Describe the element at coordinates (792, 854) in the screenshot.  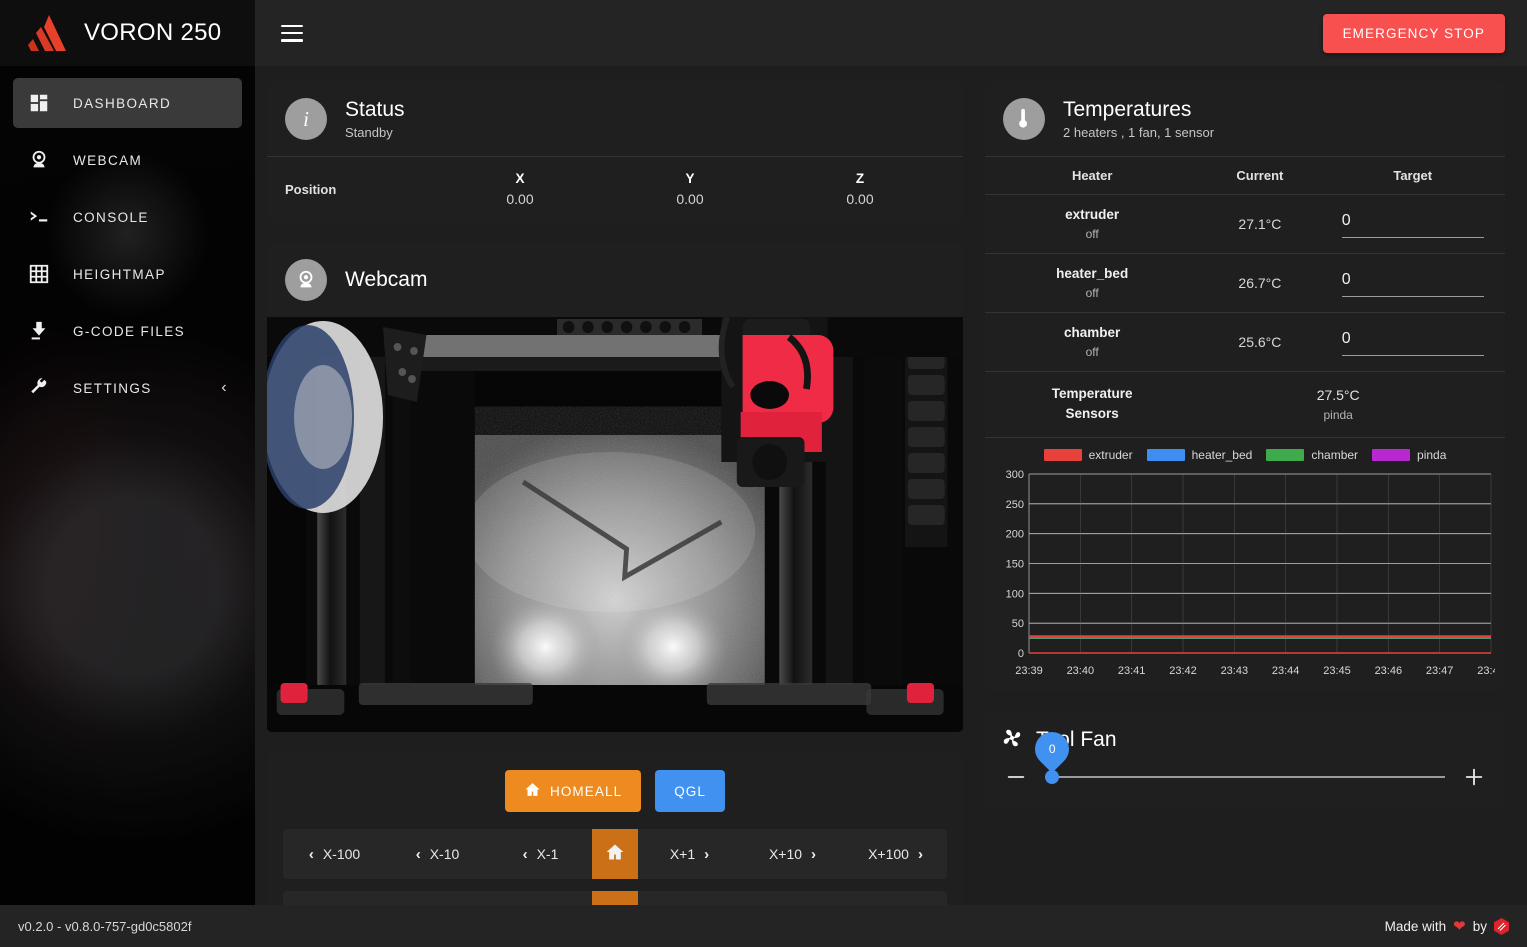
I see `move-x-plus-10-button: X+10 ›` at that location.